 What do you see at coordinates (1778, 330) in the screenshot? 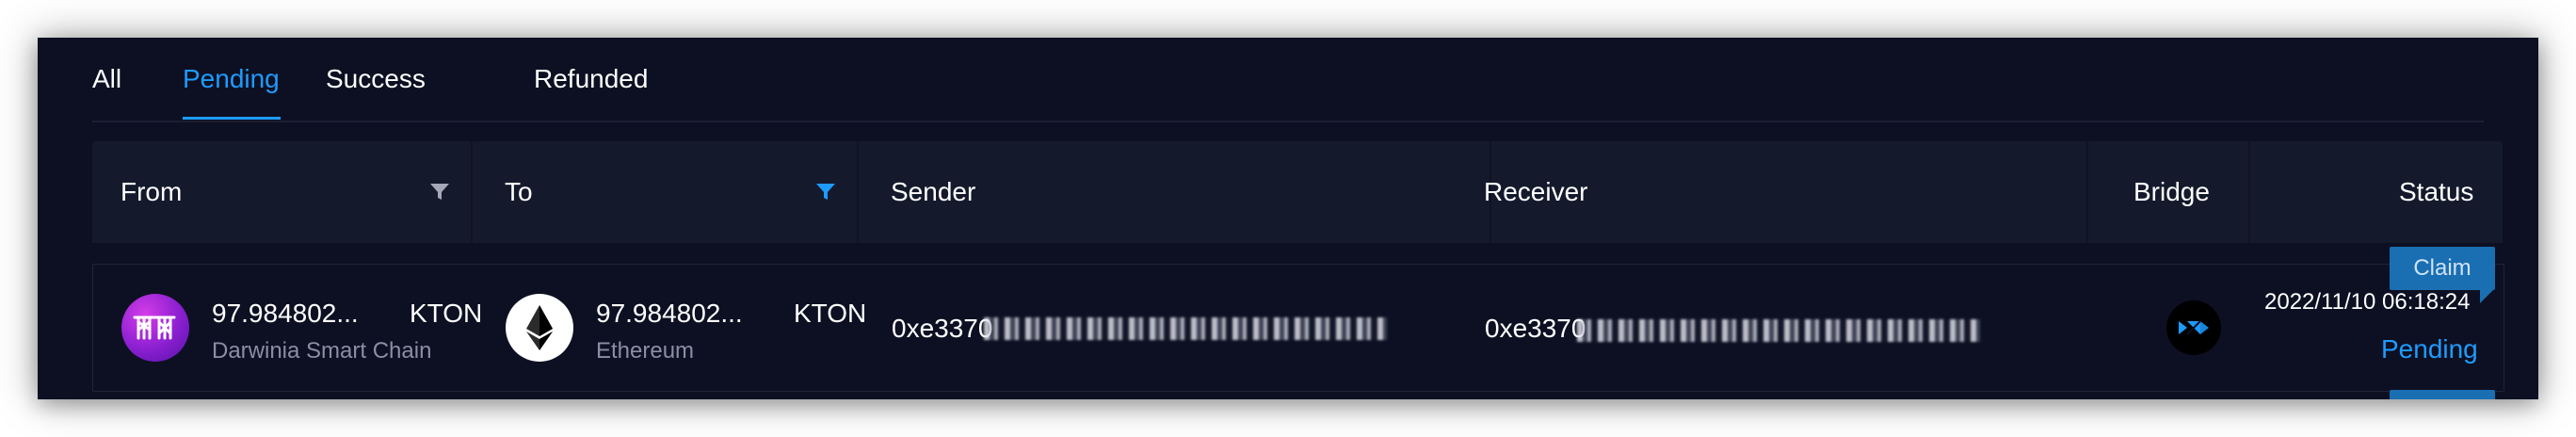
I see `receiver-address-redacted` at bounding box center [1778, 330].